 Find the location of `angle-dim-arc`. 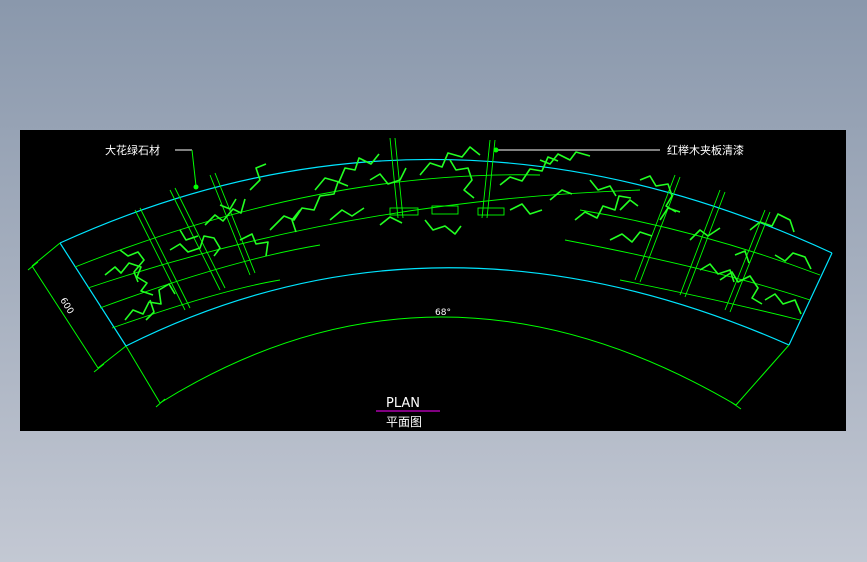

angle-dim-arc is located at coordinates (448, 361).